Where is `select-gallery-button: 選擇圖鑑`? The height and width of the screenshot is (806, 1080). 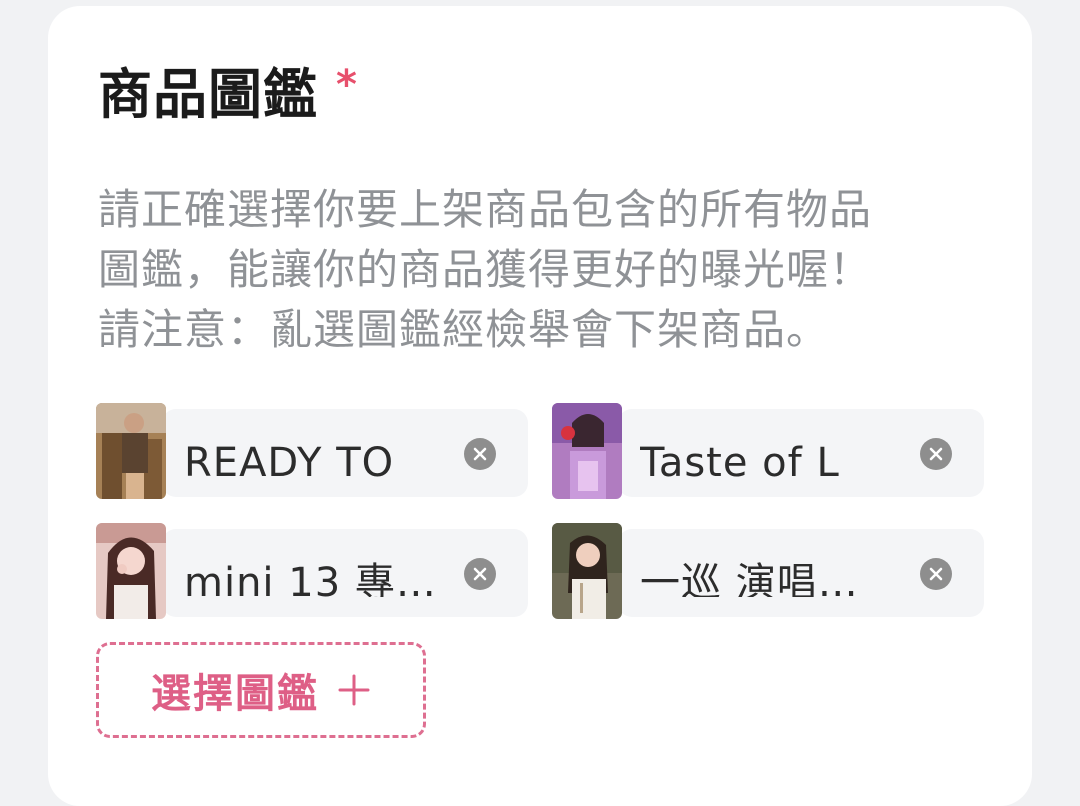
select-gallery-button: 選擇圖鑑 is located at coordinates (261, 690).